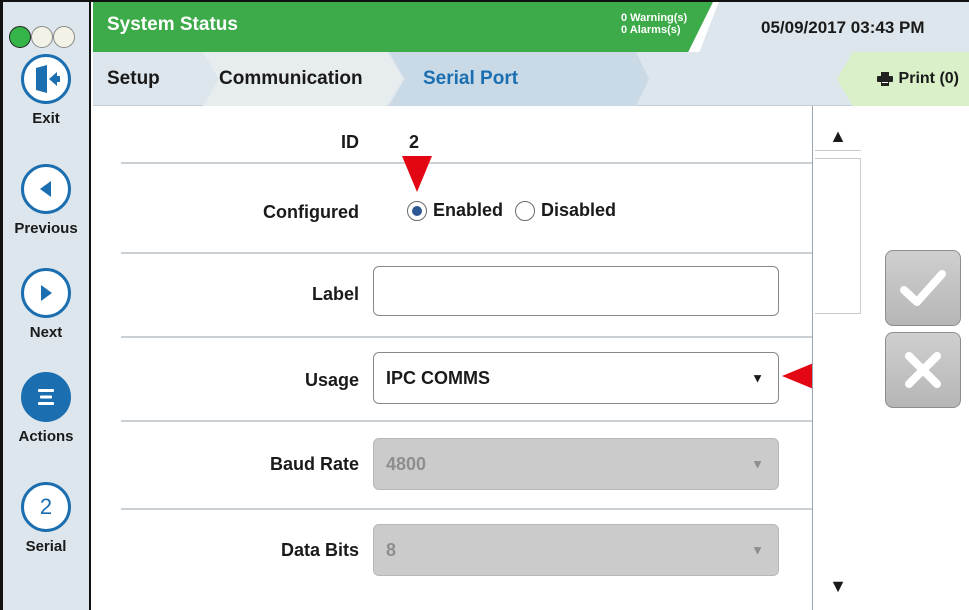 The width and height of the screenshot is (969, 610). What do you see at coordinates (46, 228) in the screenshot?
I see `previous-label: Previous` at bounding box center [46, 228].